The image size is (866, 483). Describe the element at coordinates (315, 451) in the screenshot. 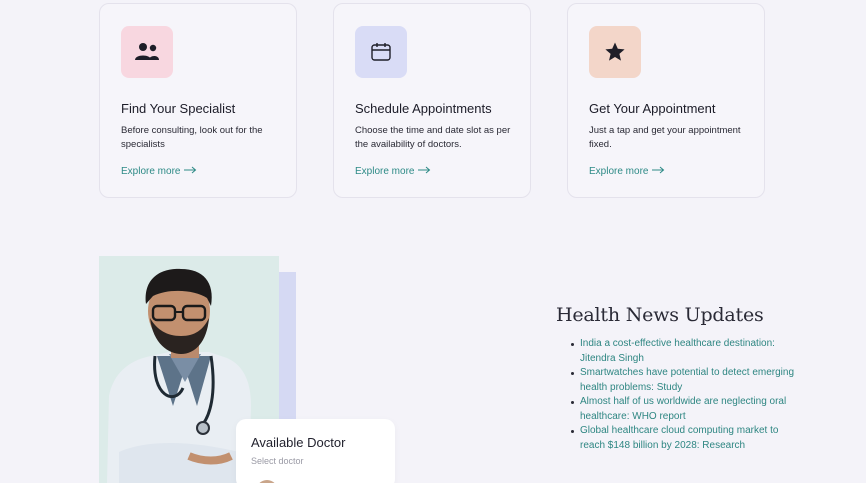

I see `available-doctor-card: Available Doctor Select doctor` at that location.